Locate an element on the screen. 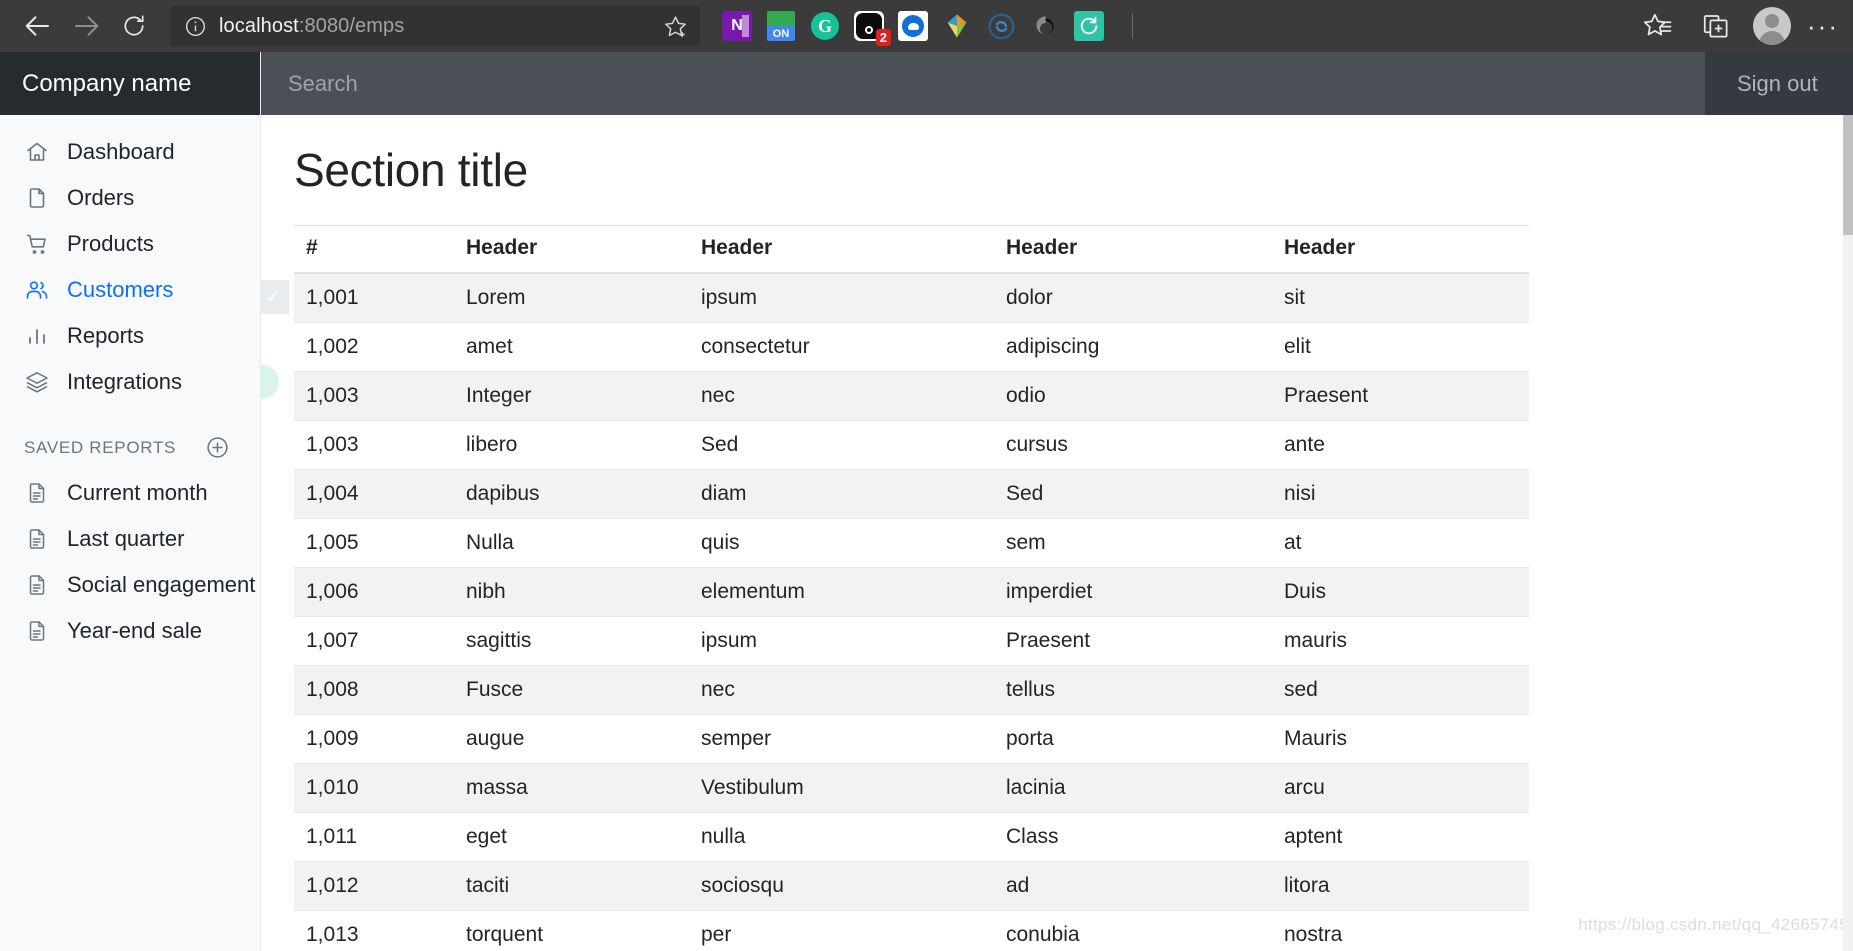  profile-avatar is located at coordinates (1772, 26).